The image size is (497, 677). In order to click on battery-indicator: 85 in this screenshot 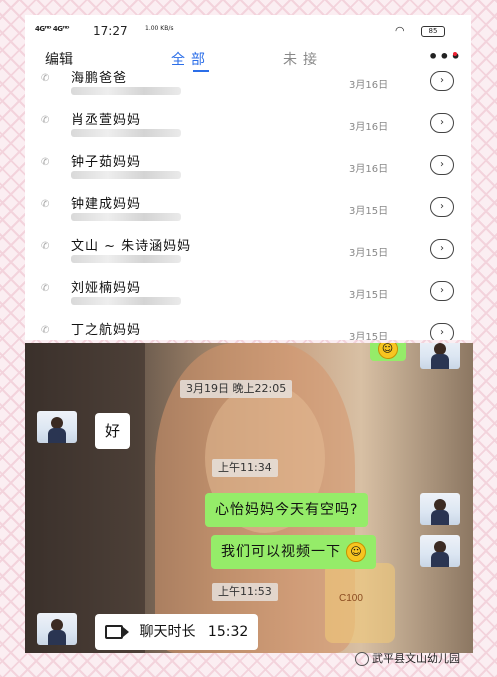, I will do `click(433, 31)`.